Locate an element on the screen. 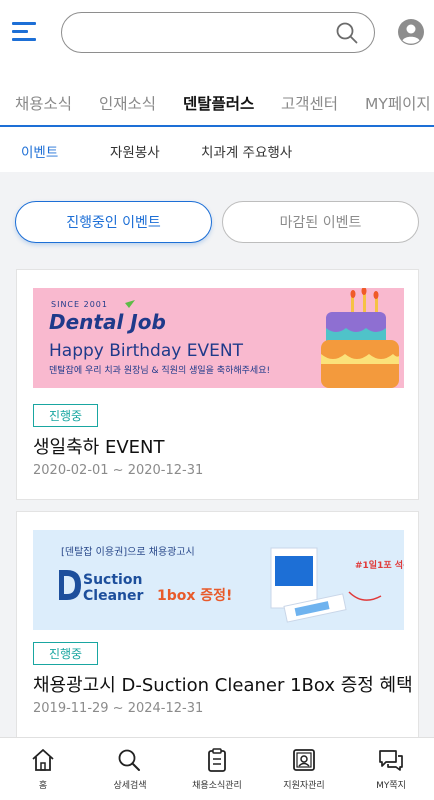  user-avatar-icon is located at coordinates (411, 32).